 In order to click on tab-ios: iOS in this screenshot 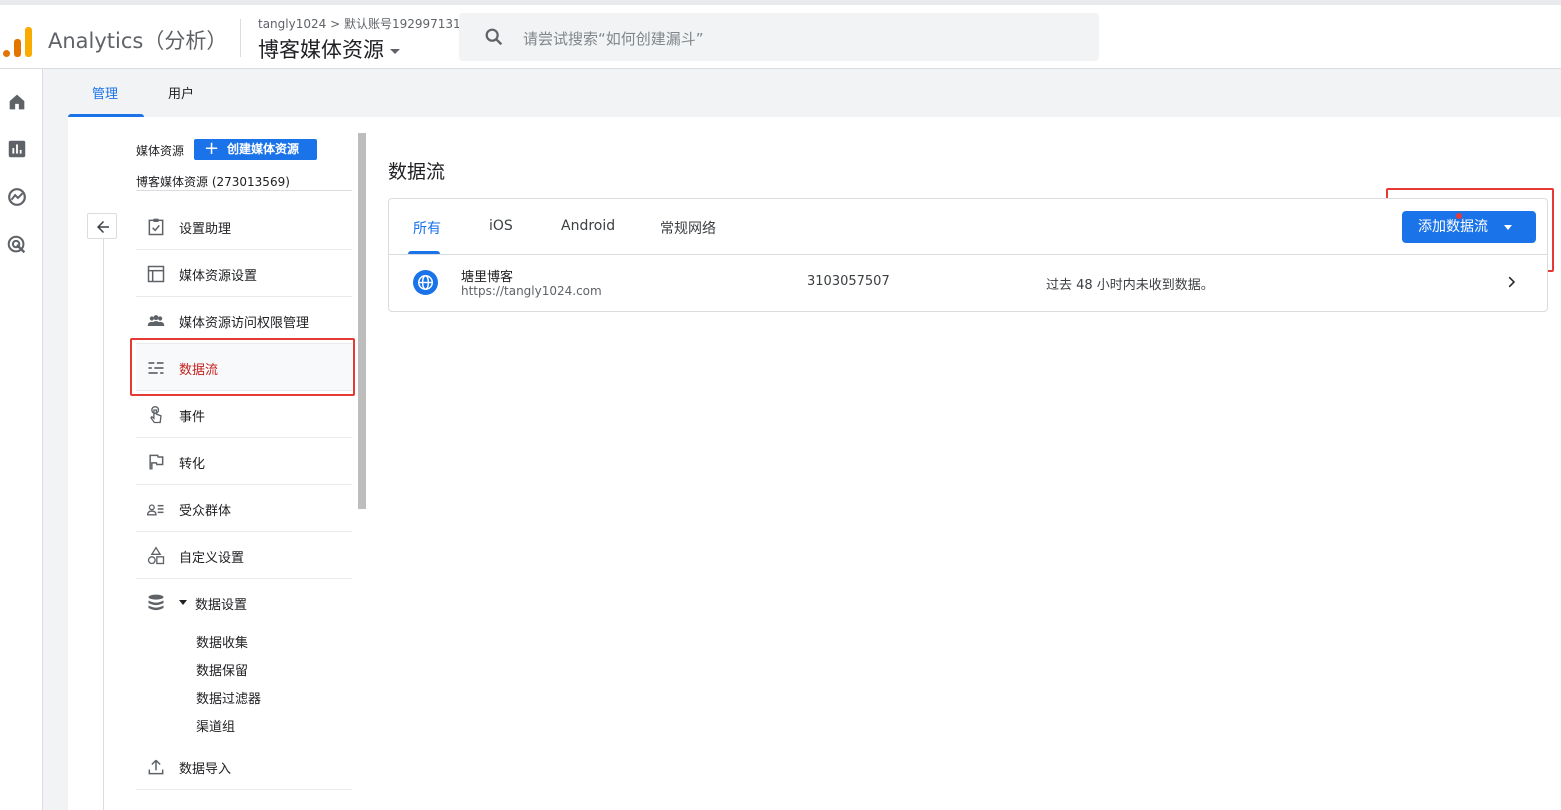, I will do `click(501, 226)`.